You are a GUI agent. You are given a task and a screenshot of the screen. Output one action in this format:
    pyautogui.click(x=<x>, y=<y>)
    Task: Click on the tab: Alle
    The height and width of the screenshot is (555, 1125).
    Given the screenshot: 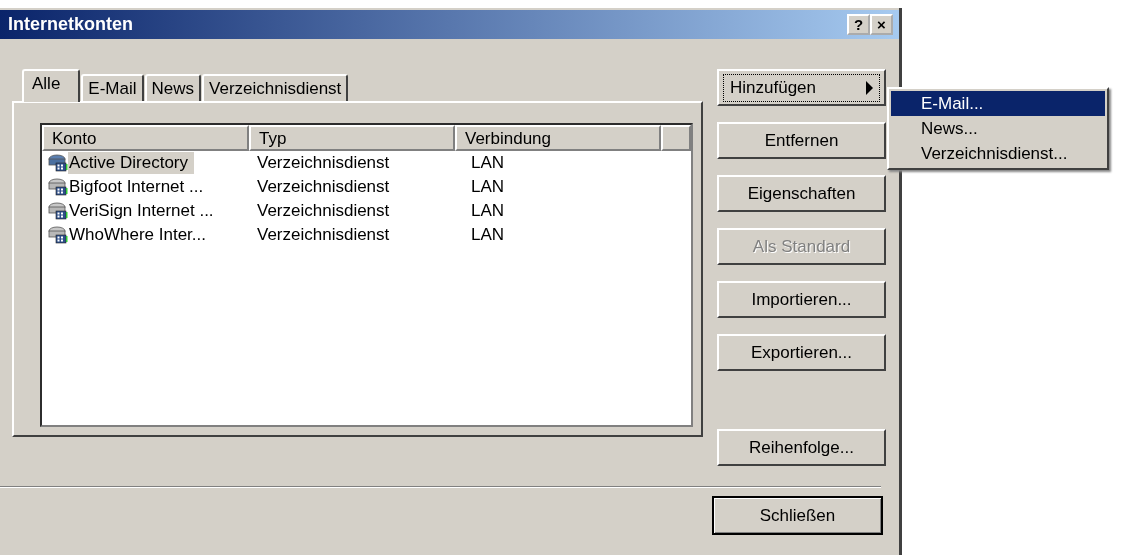 What is the action you would take?
    pyautogui.click(x=51, y=85)
    